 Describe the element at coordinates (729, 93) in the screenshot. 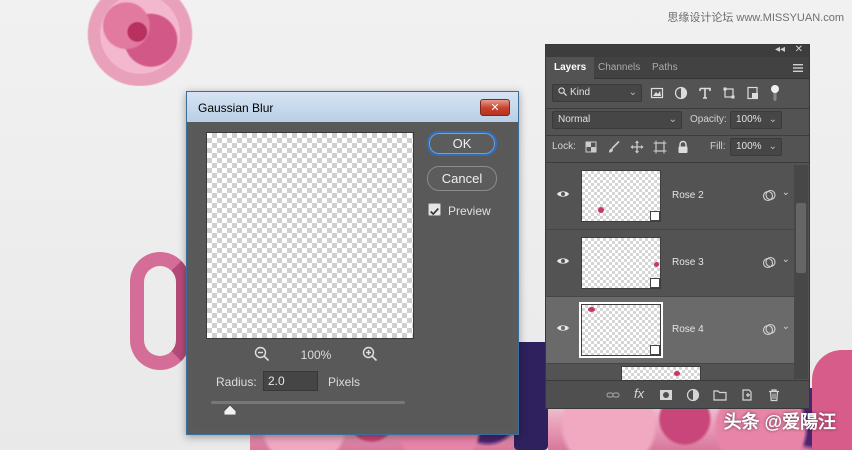

I see `shape-layer-filter-icon` at that location.